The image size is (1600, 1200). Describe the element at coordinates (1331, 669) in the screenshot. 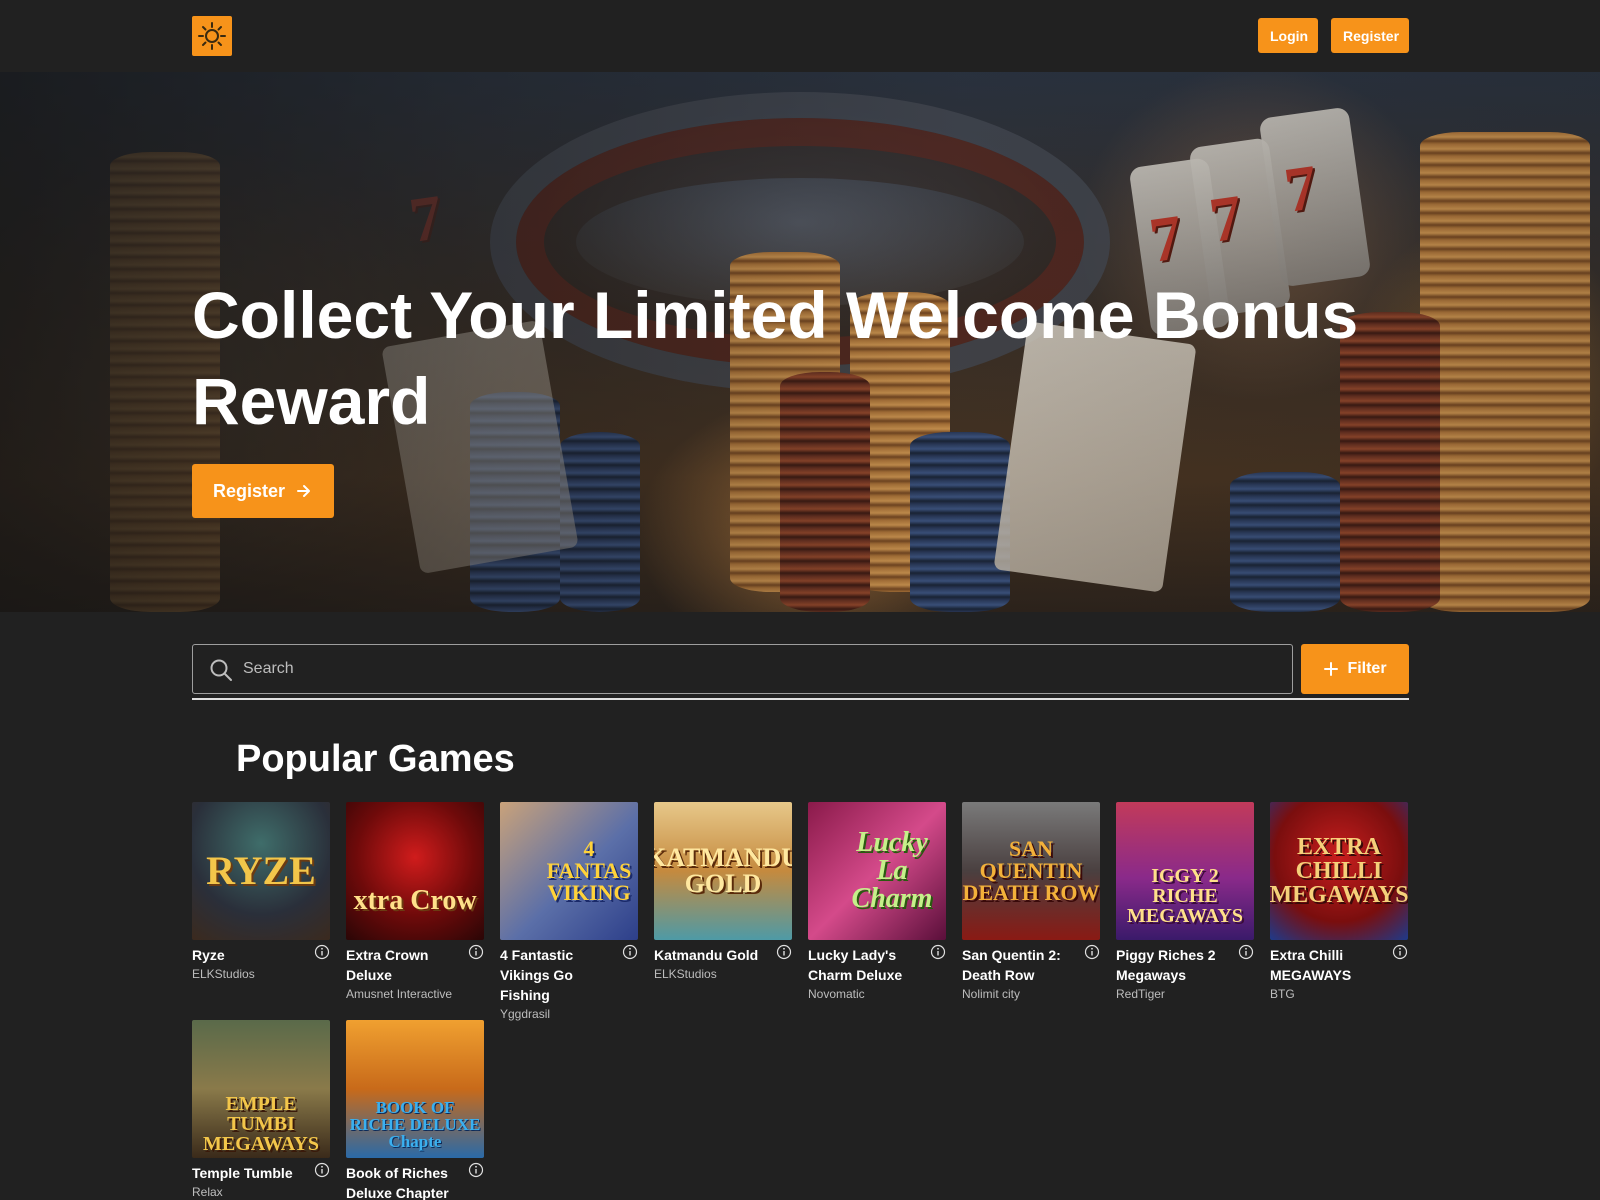

I see `plus-icon` at that location.